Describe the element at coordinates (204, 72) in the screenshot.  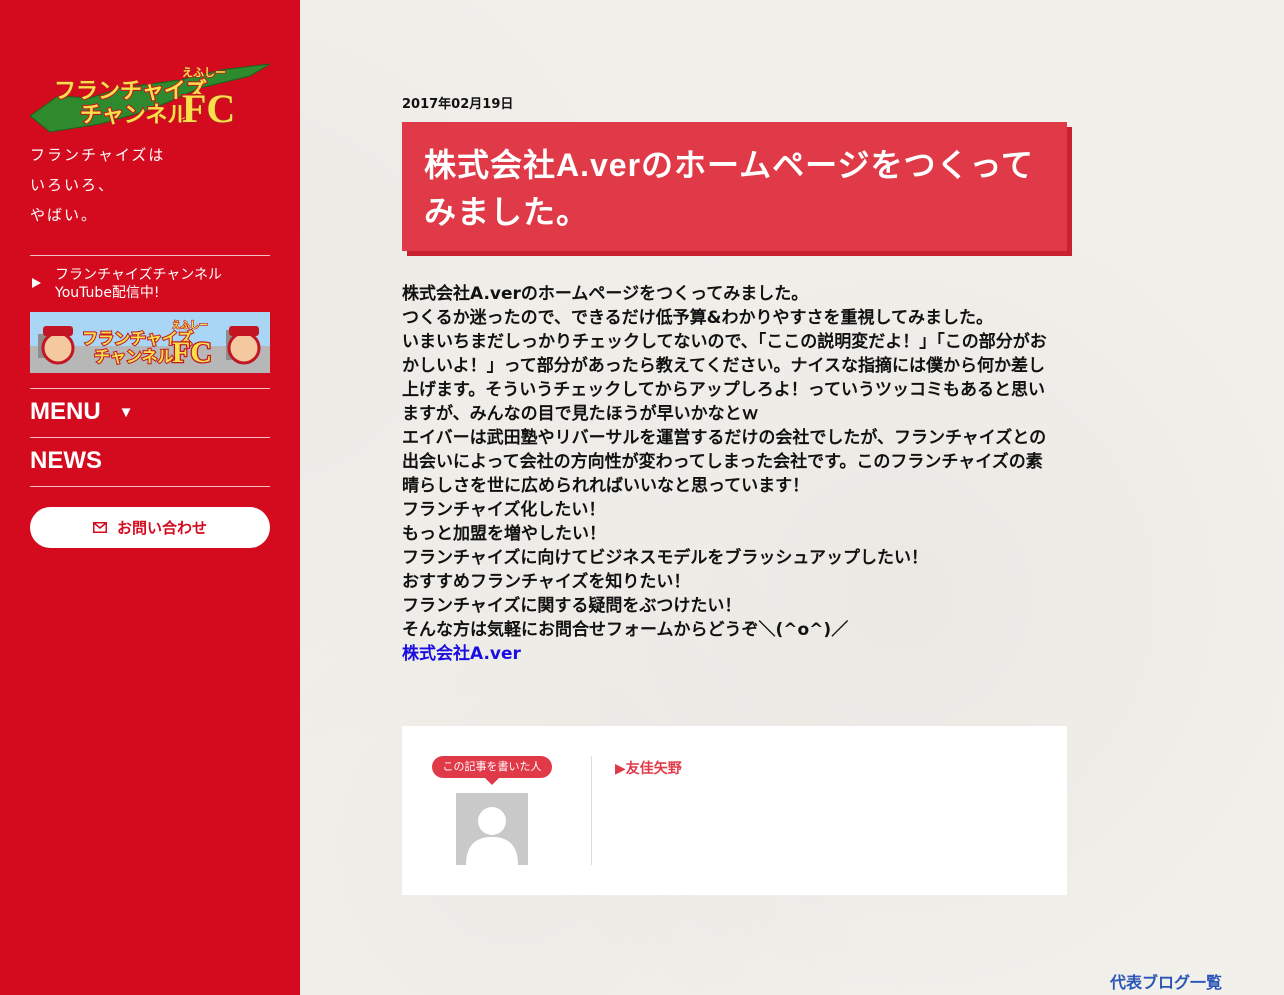
I see `logo-small: えふしー` at that location.